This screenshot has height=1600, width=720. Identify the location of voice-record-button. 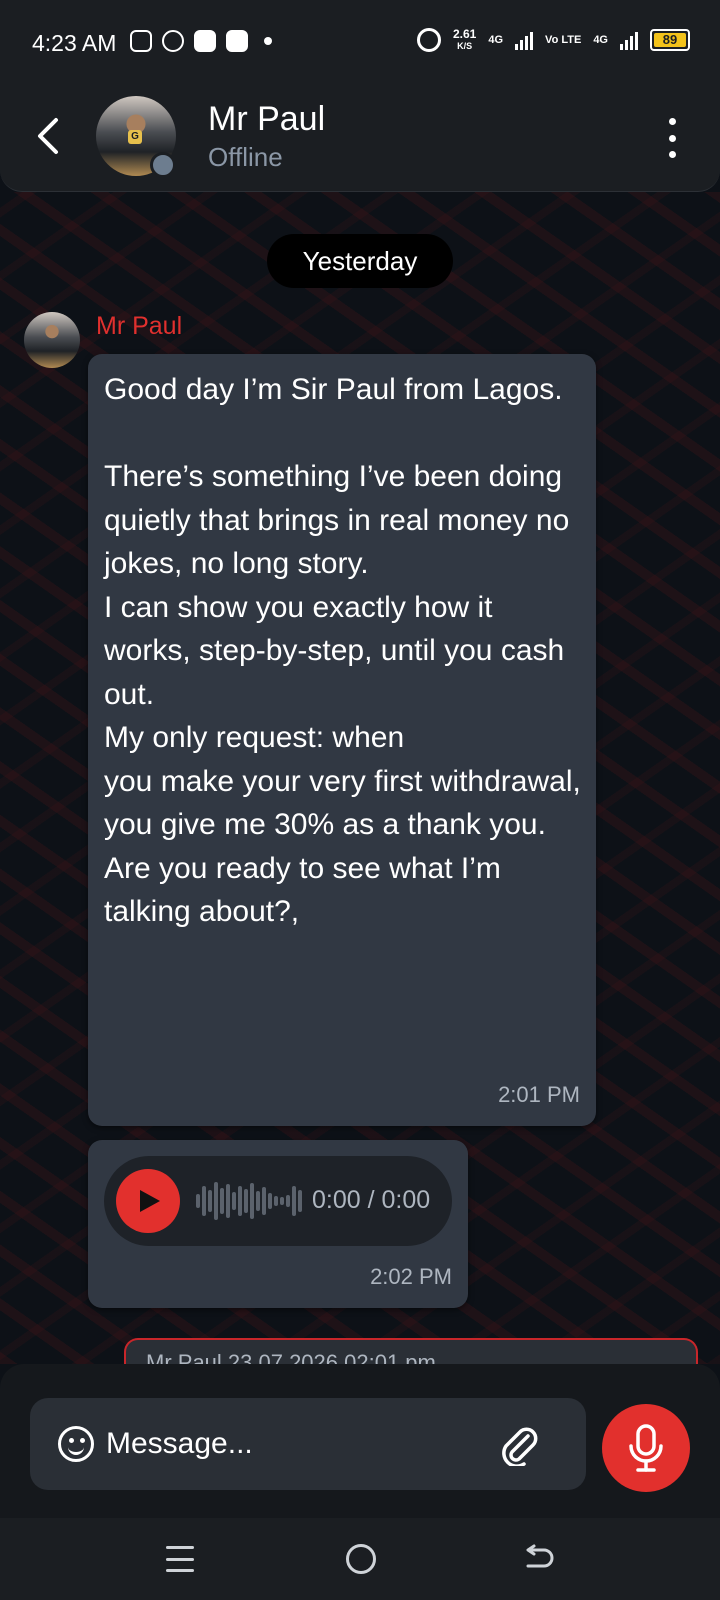
(646, 1448).